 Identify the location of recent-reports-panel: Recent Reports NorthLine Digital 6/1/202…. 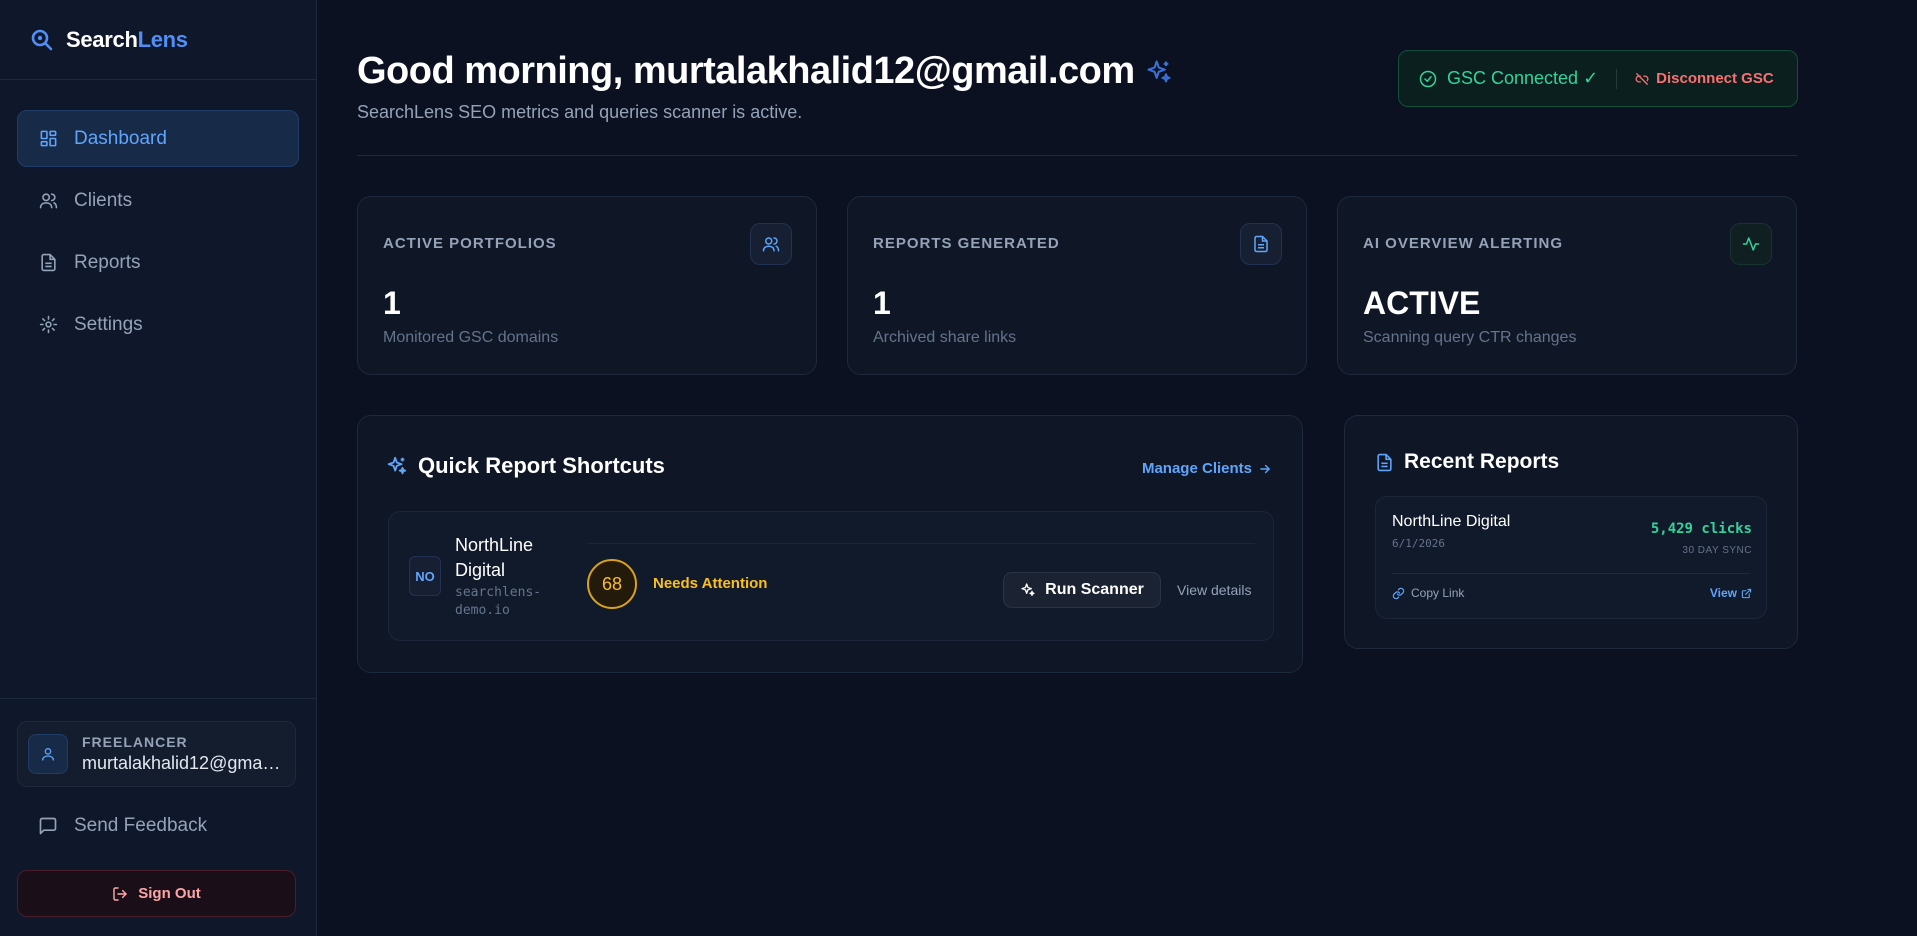
(1571, 532).